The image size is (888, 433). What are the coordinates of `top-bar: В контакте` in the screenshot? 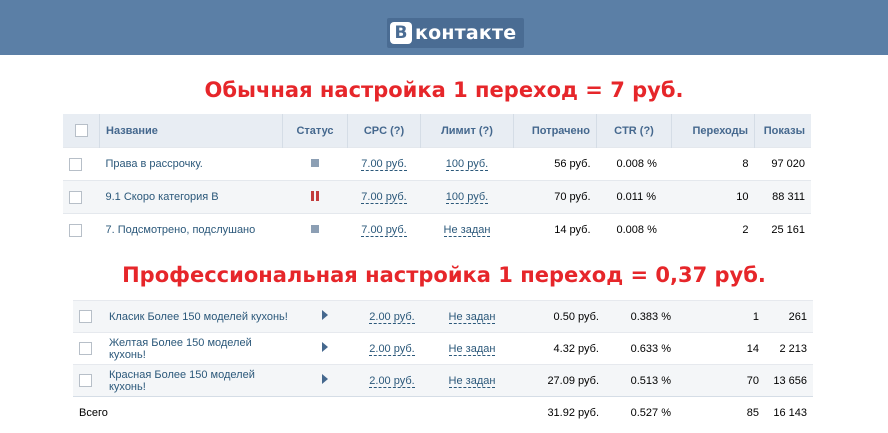 It's located at (444, 27).